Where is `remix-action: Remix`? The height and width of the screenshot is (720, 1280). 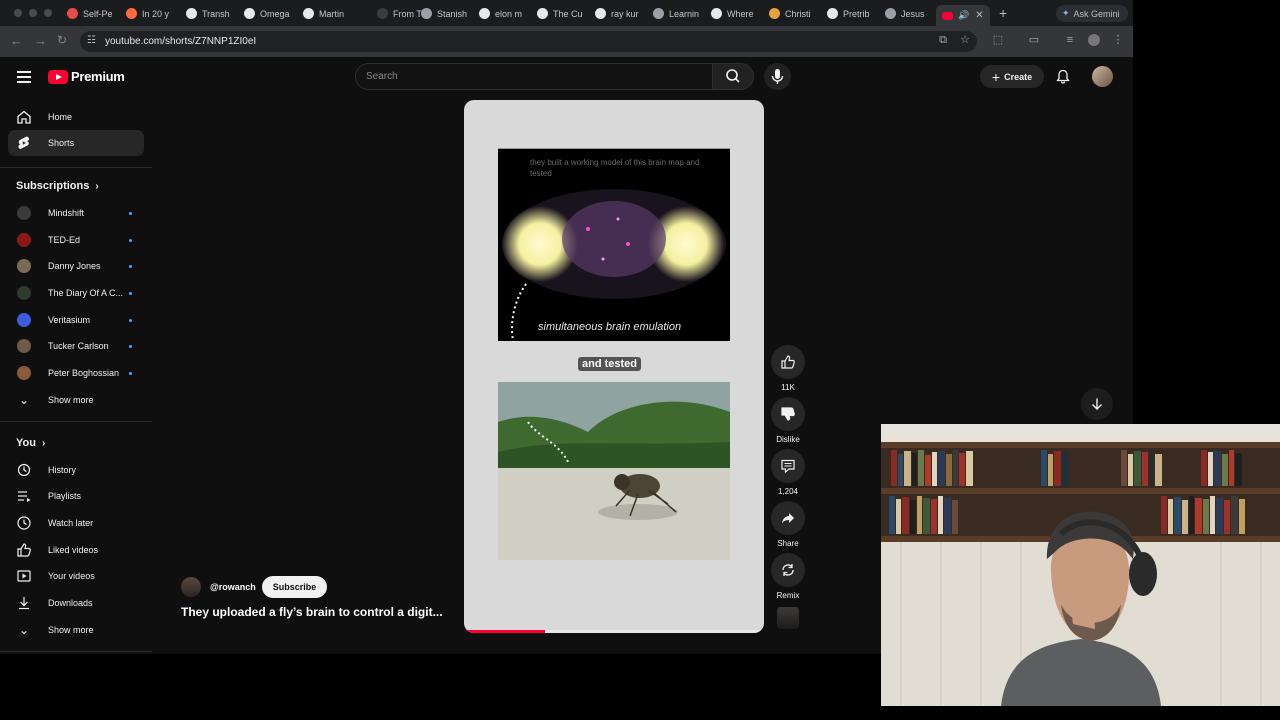 remix-action: Remix is located at coordinates (788, 576).